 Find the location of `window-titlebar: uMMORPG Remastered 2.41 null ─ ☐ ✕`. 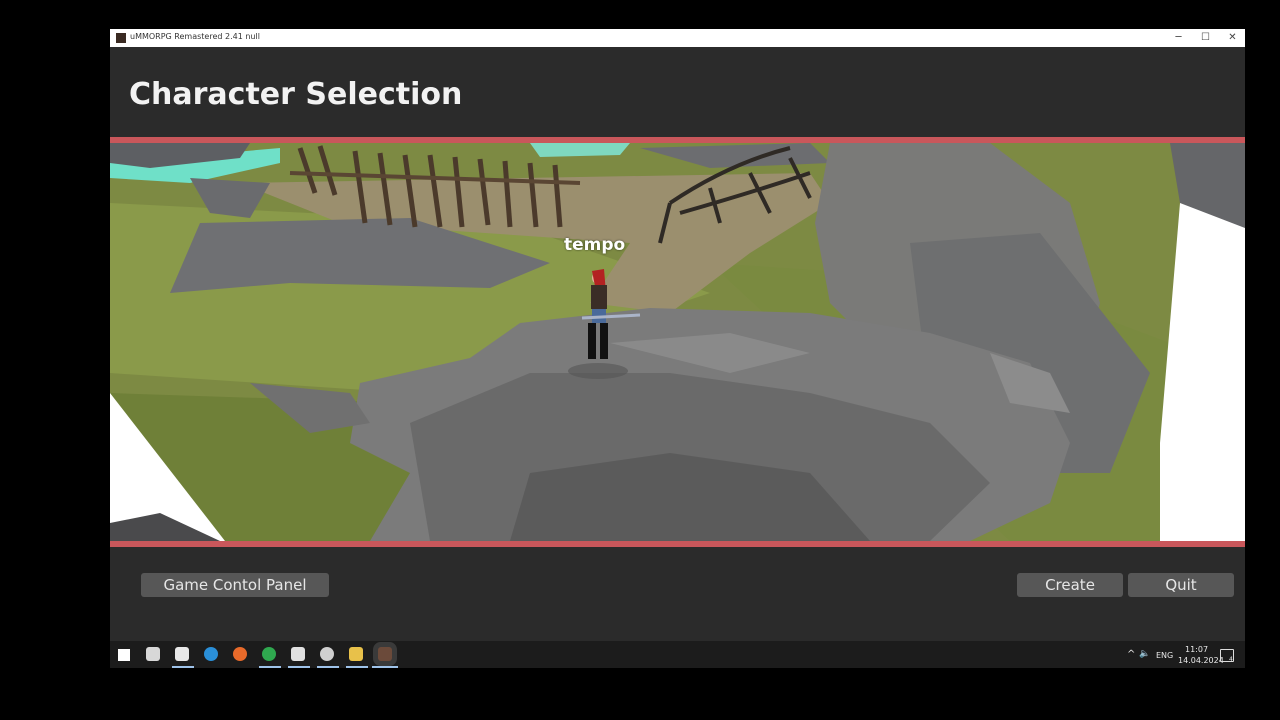

window-titlebar: uMMORPG Remastered 2.41 null ─ ☐ ✕ is located at coordinates (677, 38).